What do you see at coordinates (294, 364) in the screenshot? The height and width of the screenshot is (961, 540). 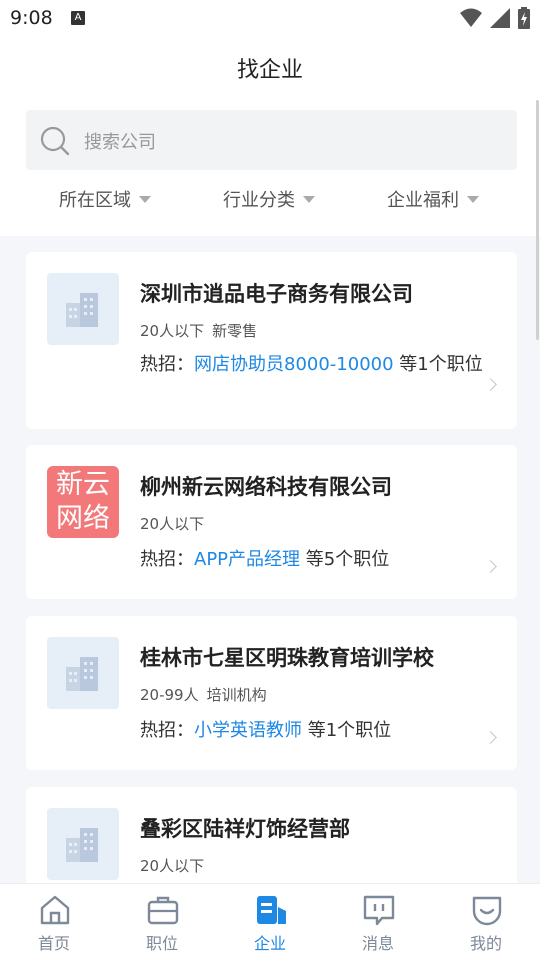 I see `hot-job-link: 网店协助员8000-10000` at bounding box center [294, 364].